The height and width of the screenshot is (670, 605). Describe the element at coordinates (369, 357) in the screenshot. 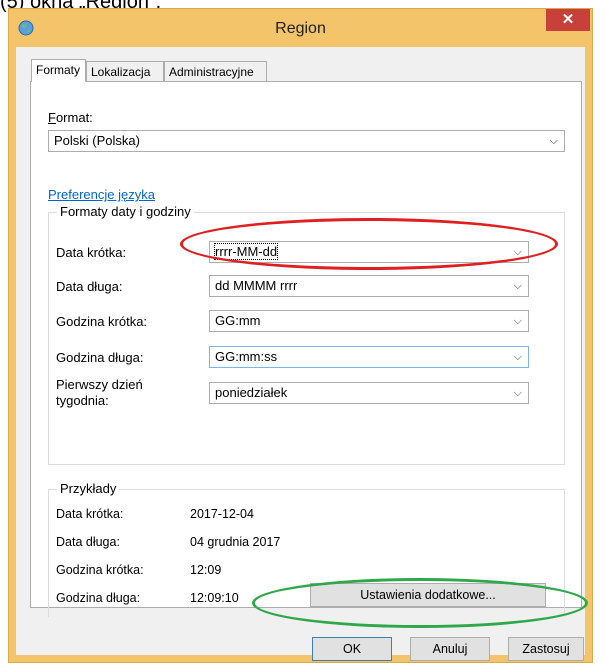

I see `long-time-select: GG:mm:ss ⌵` at that location.